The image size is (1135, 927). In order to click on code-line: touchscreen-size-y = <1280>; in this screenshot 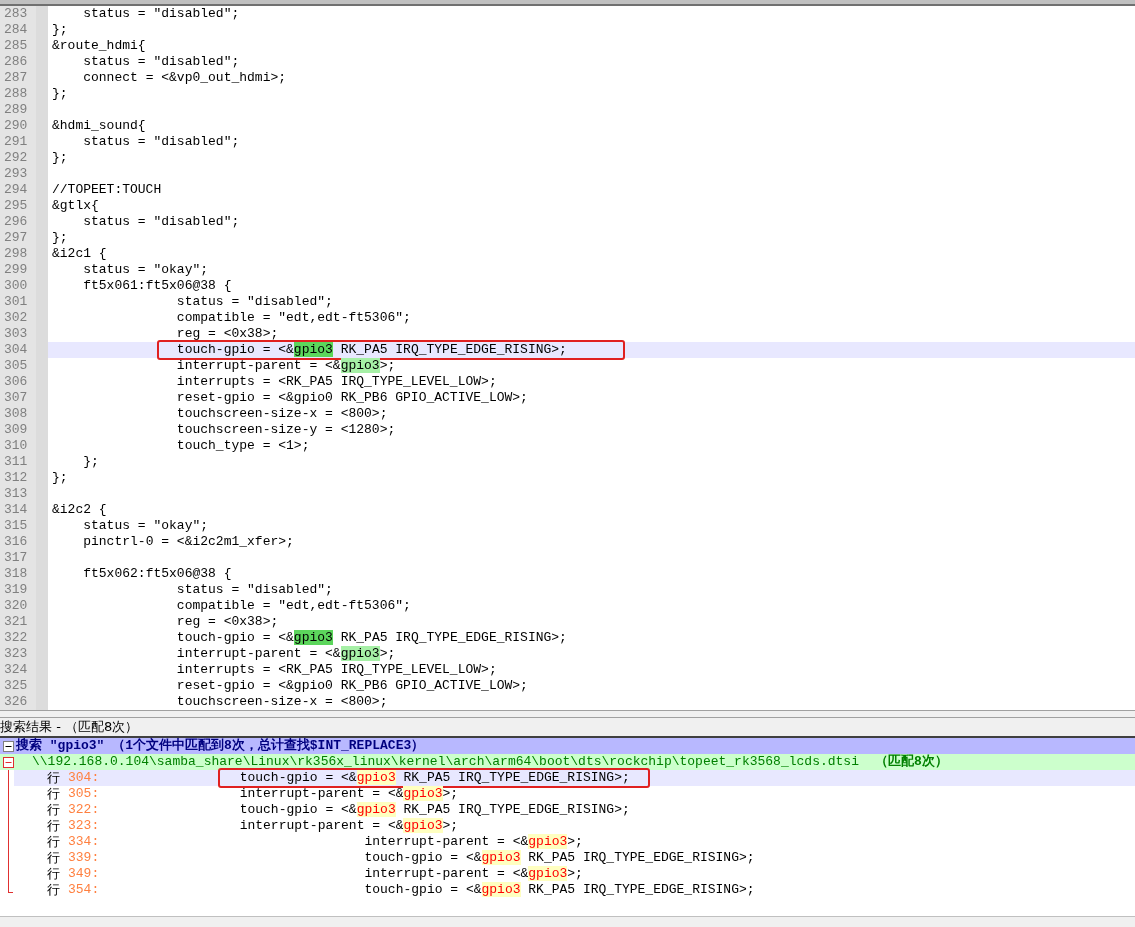, I will do `click(286, 430)`.